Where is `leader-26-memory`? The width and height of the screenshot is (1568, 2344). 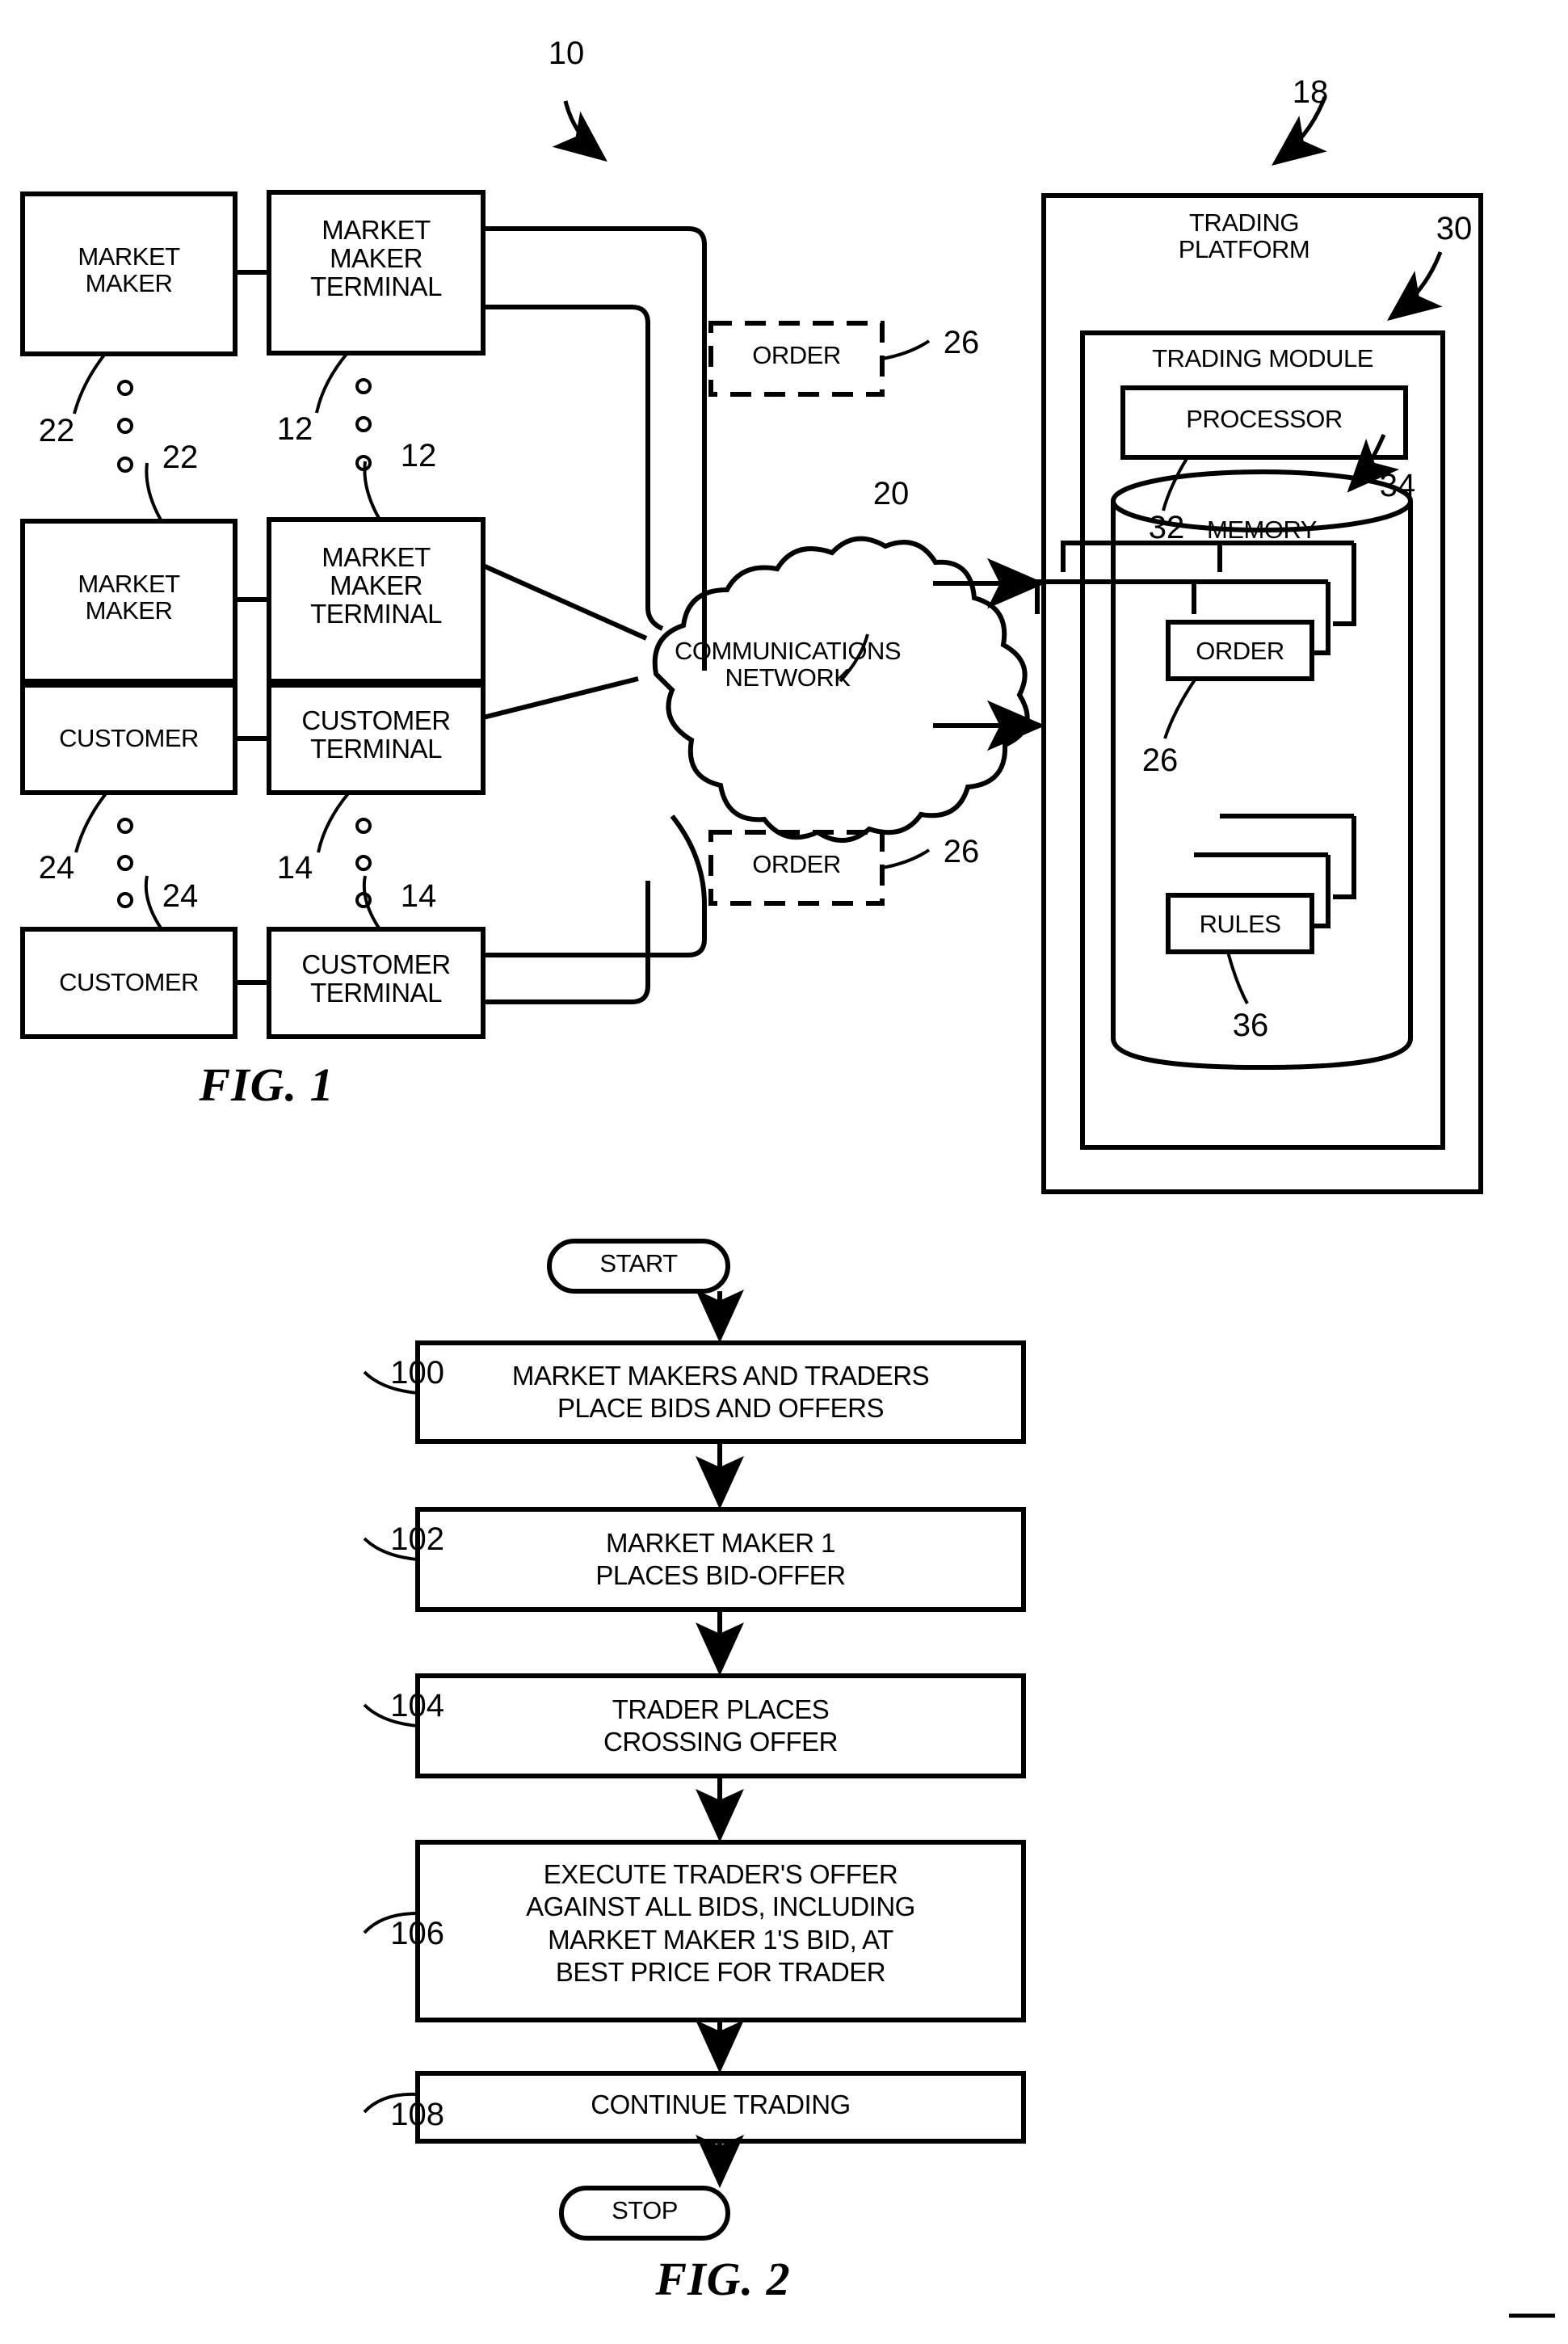
leader-26-memory is located at coordinates (1180, 708).